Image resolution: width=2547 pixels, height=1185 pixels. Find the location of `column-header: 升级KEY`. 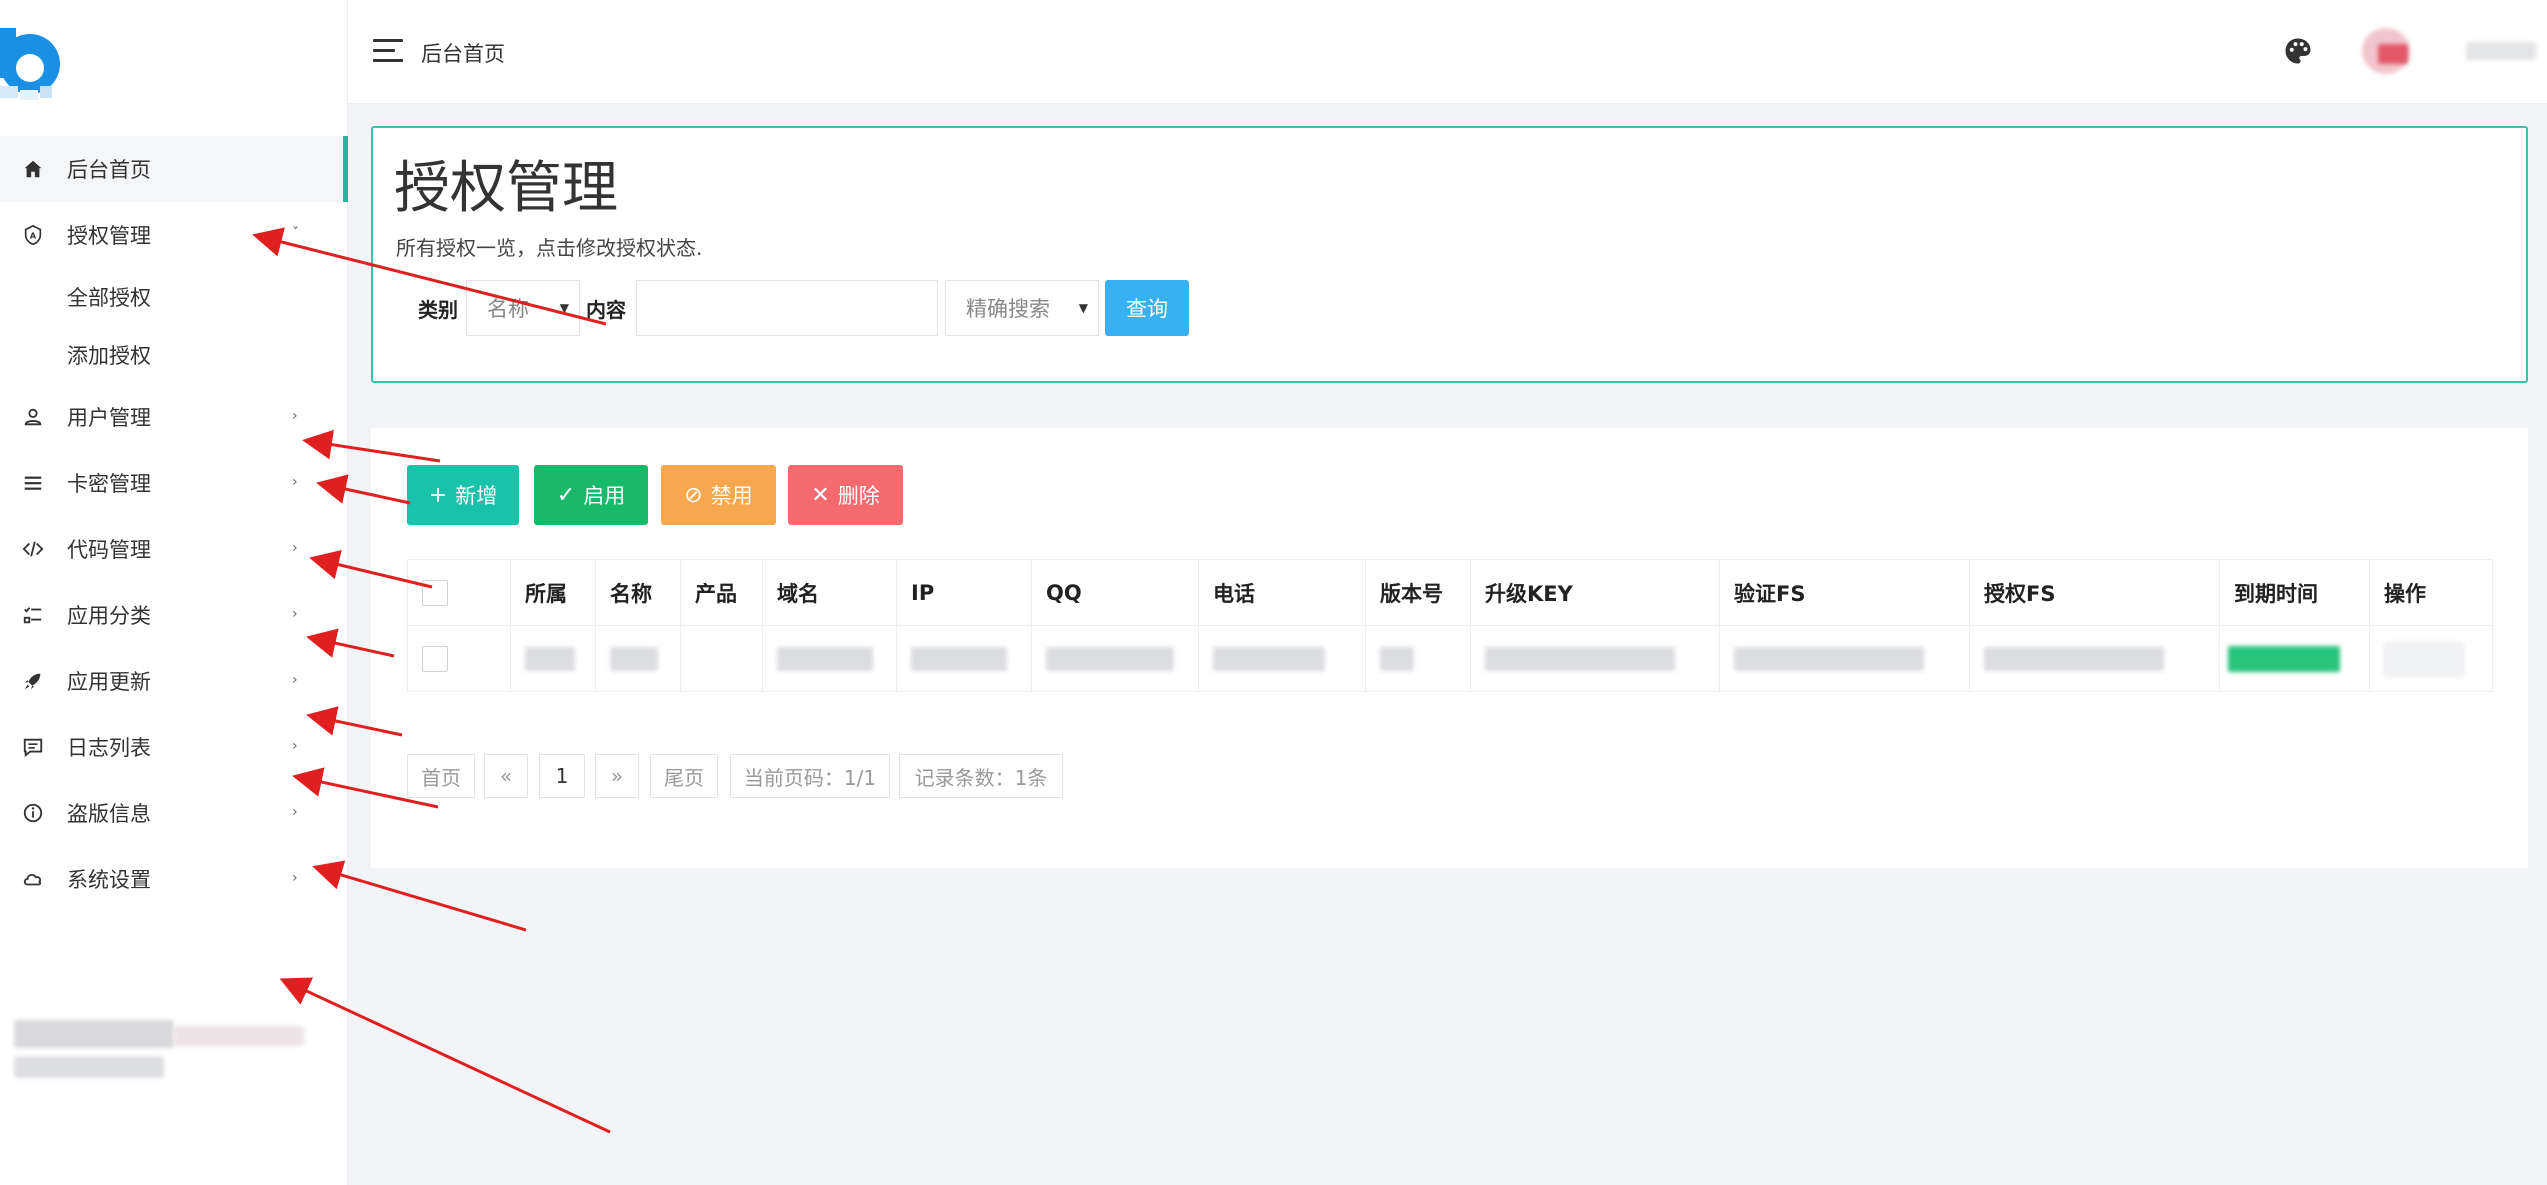

column-header: 升级KEY is located at coordinates (1595, 592).